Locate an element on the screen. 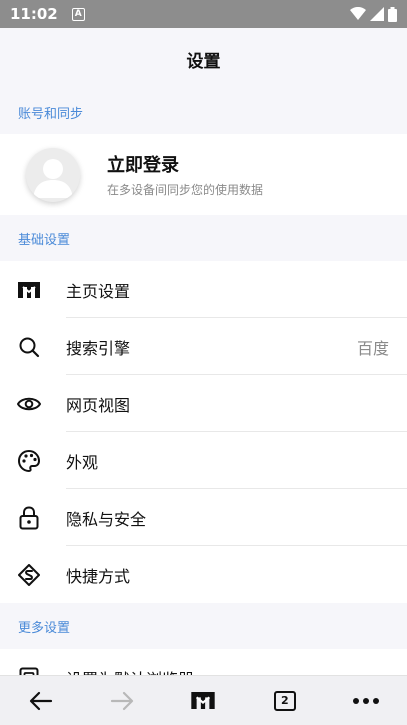 Image resolution: width=407 pixels, height=725 pixels. palette-icon is located at coordinates (29, 460).